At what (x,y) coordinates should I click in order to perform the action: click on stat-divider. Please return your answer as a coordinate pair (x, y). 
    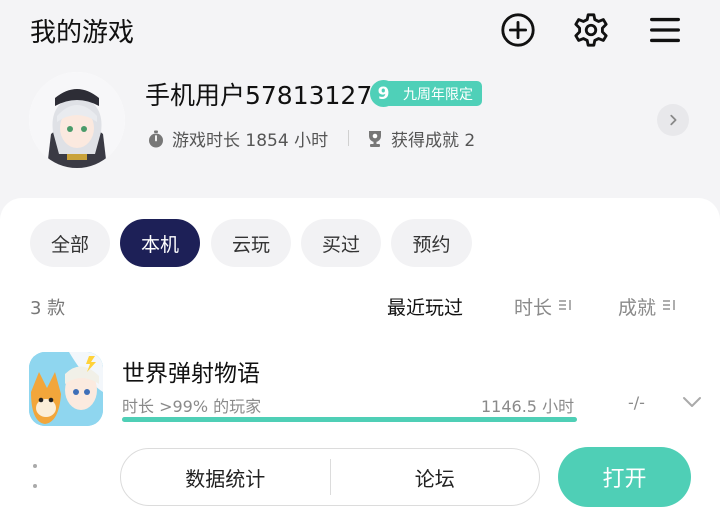
    Looking at the image, I should click on (348, 138).